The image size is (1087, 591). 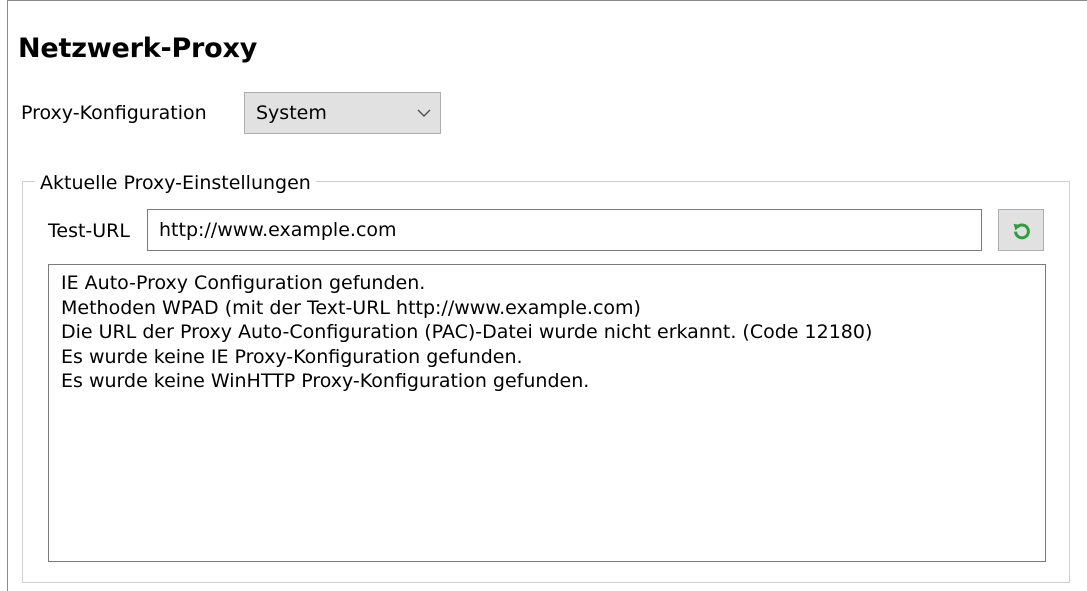 I want to click on refresh-button, so click(x=1021, y=230).